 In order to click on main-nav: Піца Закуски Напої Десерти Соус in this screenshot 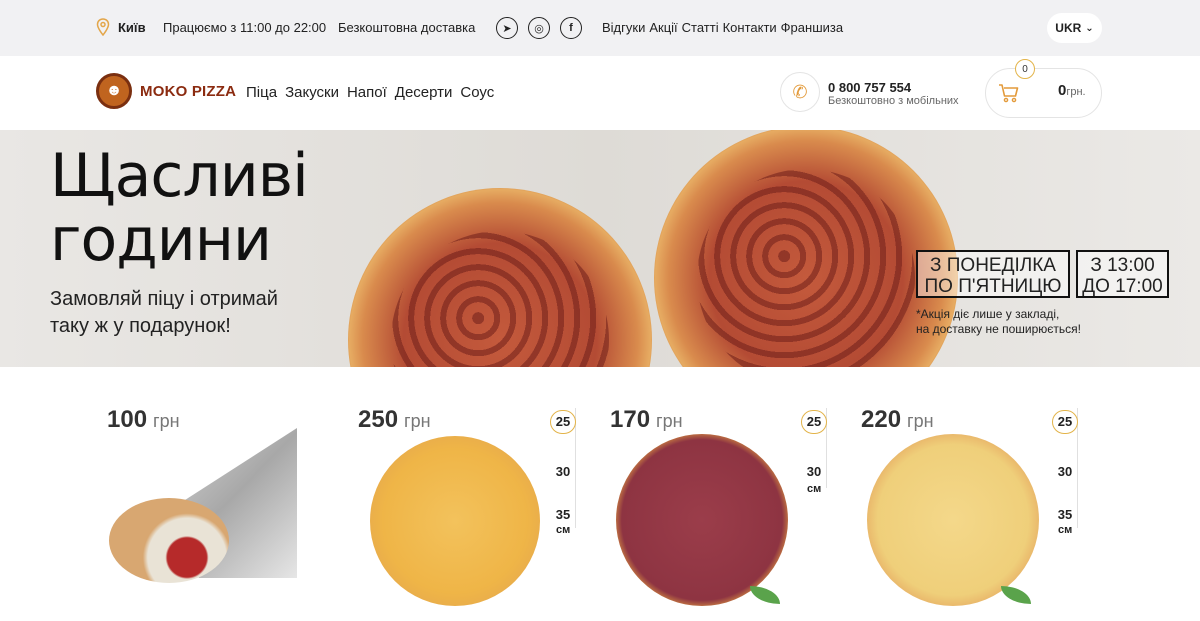, I will do `click(370, 92)`.